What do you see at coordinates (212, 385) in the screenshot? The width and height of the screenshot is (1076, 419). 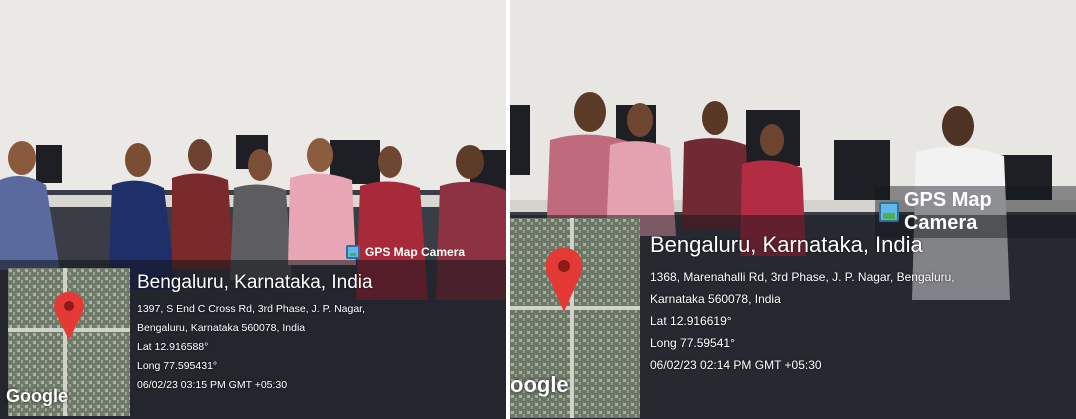 I see `timestamp: 06/02/23 03:15 PM GMT +05:30` at bounding box center [212, 385].